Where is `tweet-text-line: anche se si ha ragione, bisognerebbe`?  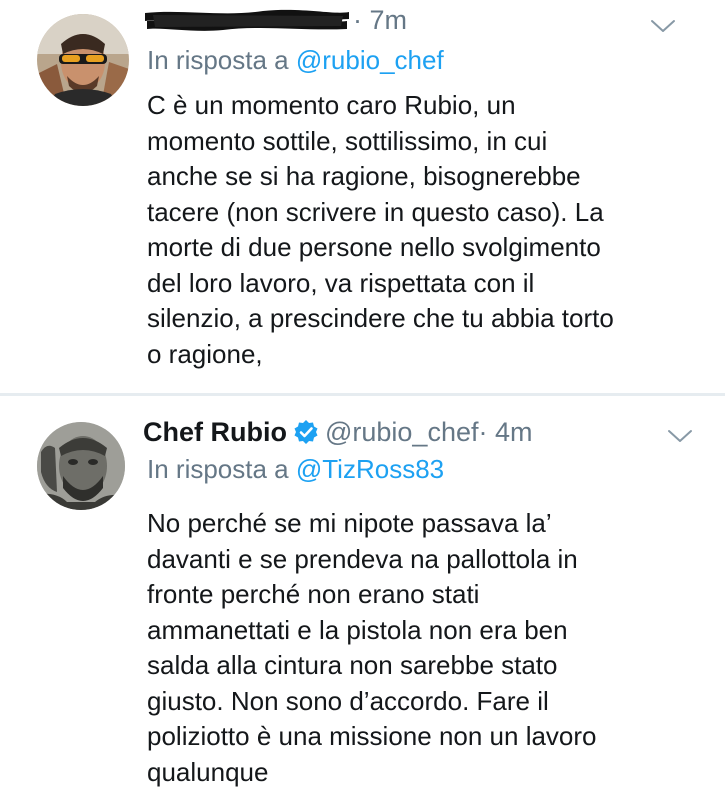
tweet-text-line: anche se si ha ragione, bisognerebbe is located at coordinates (364, 176).